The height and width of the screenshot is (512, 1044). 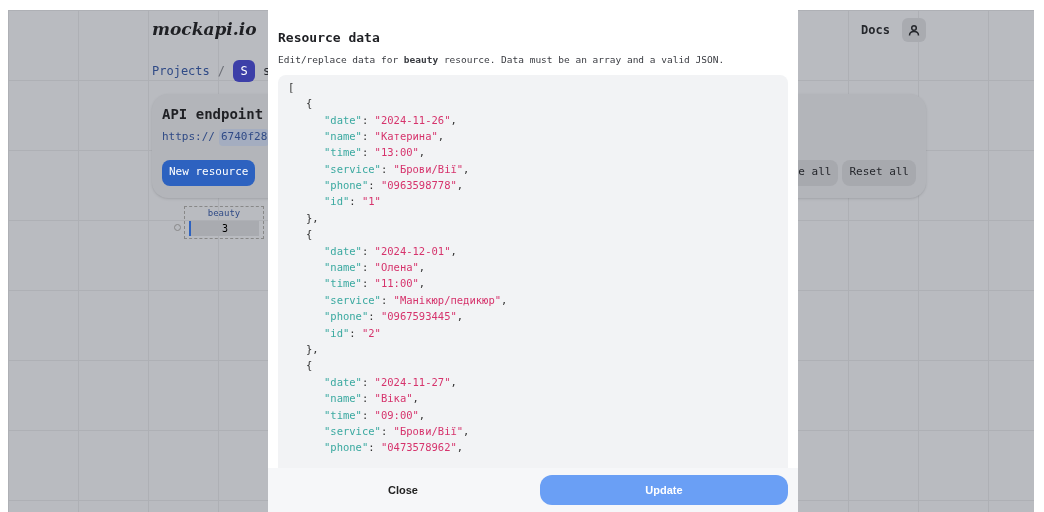 What do you see at coordinates (224, 213) in the screenshot?
I see `resource-name: beauty` at bounding box center [224, 213].